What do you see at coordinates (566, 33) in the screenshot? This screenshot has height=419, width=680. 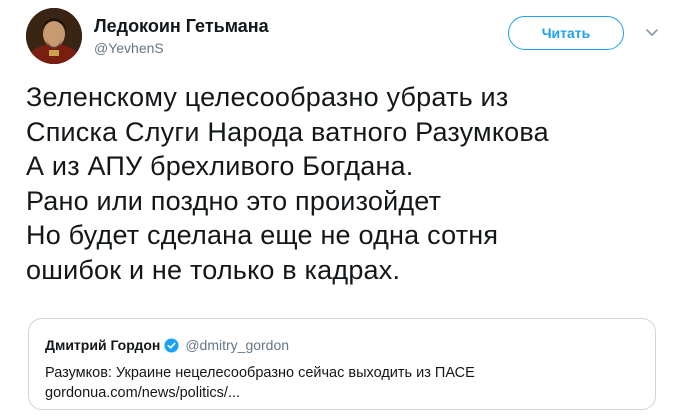 I see `follow-button: Читать` at bounding box center [566, 33].